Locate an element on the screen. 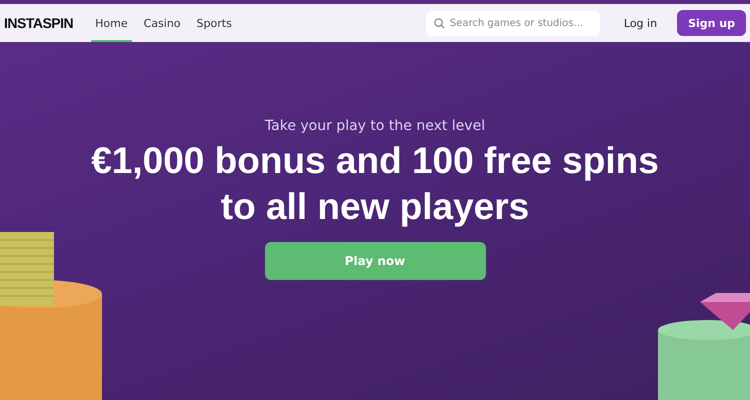 This screenshot has width=750, height=400. search-icon is located at coordinates (439, 23).